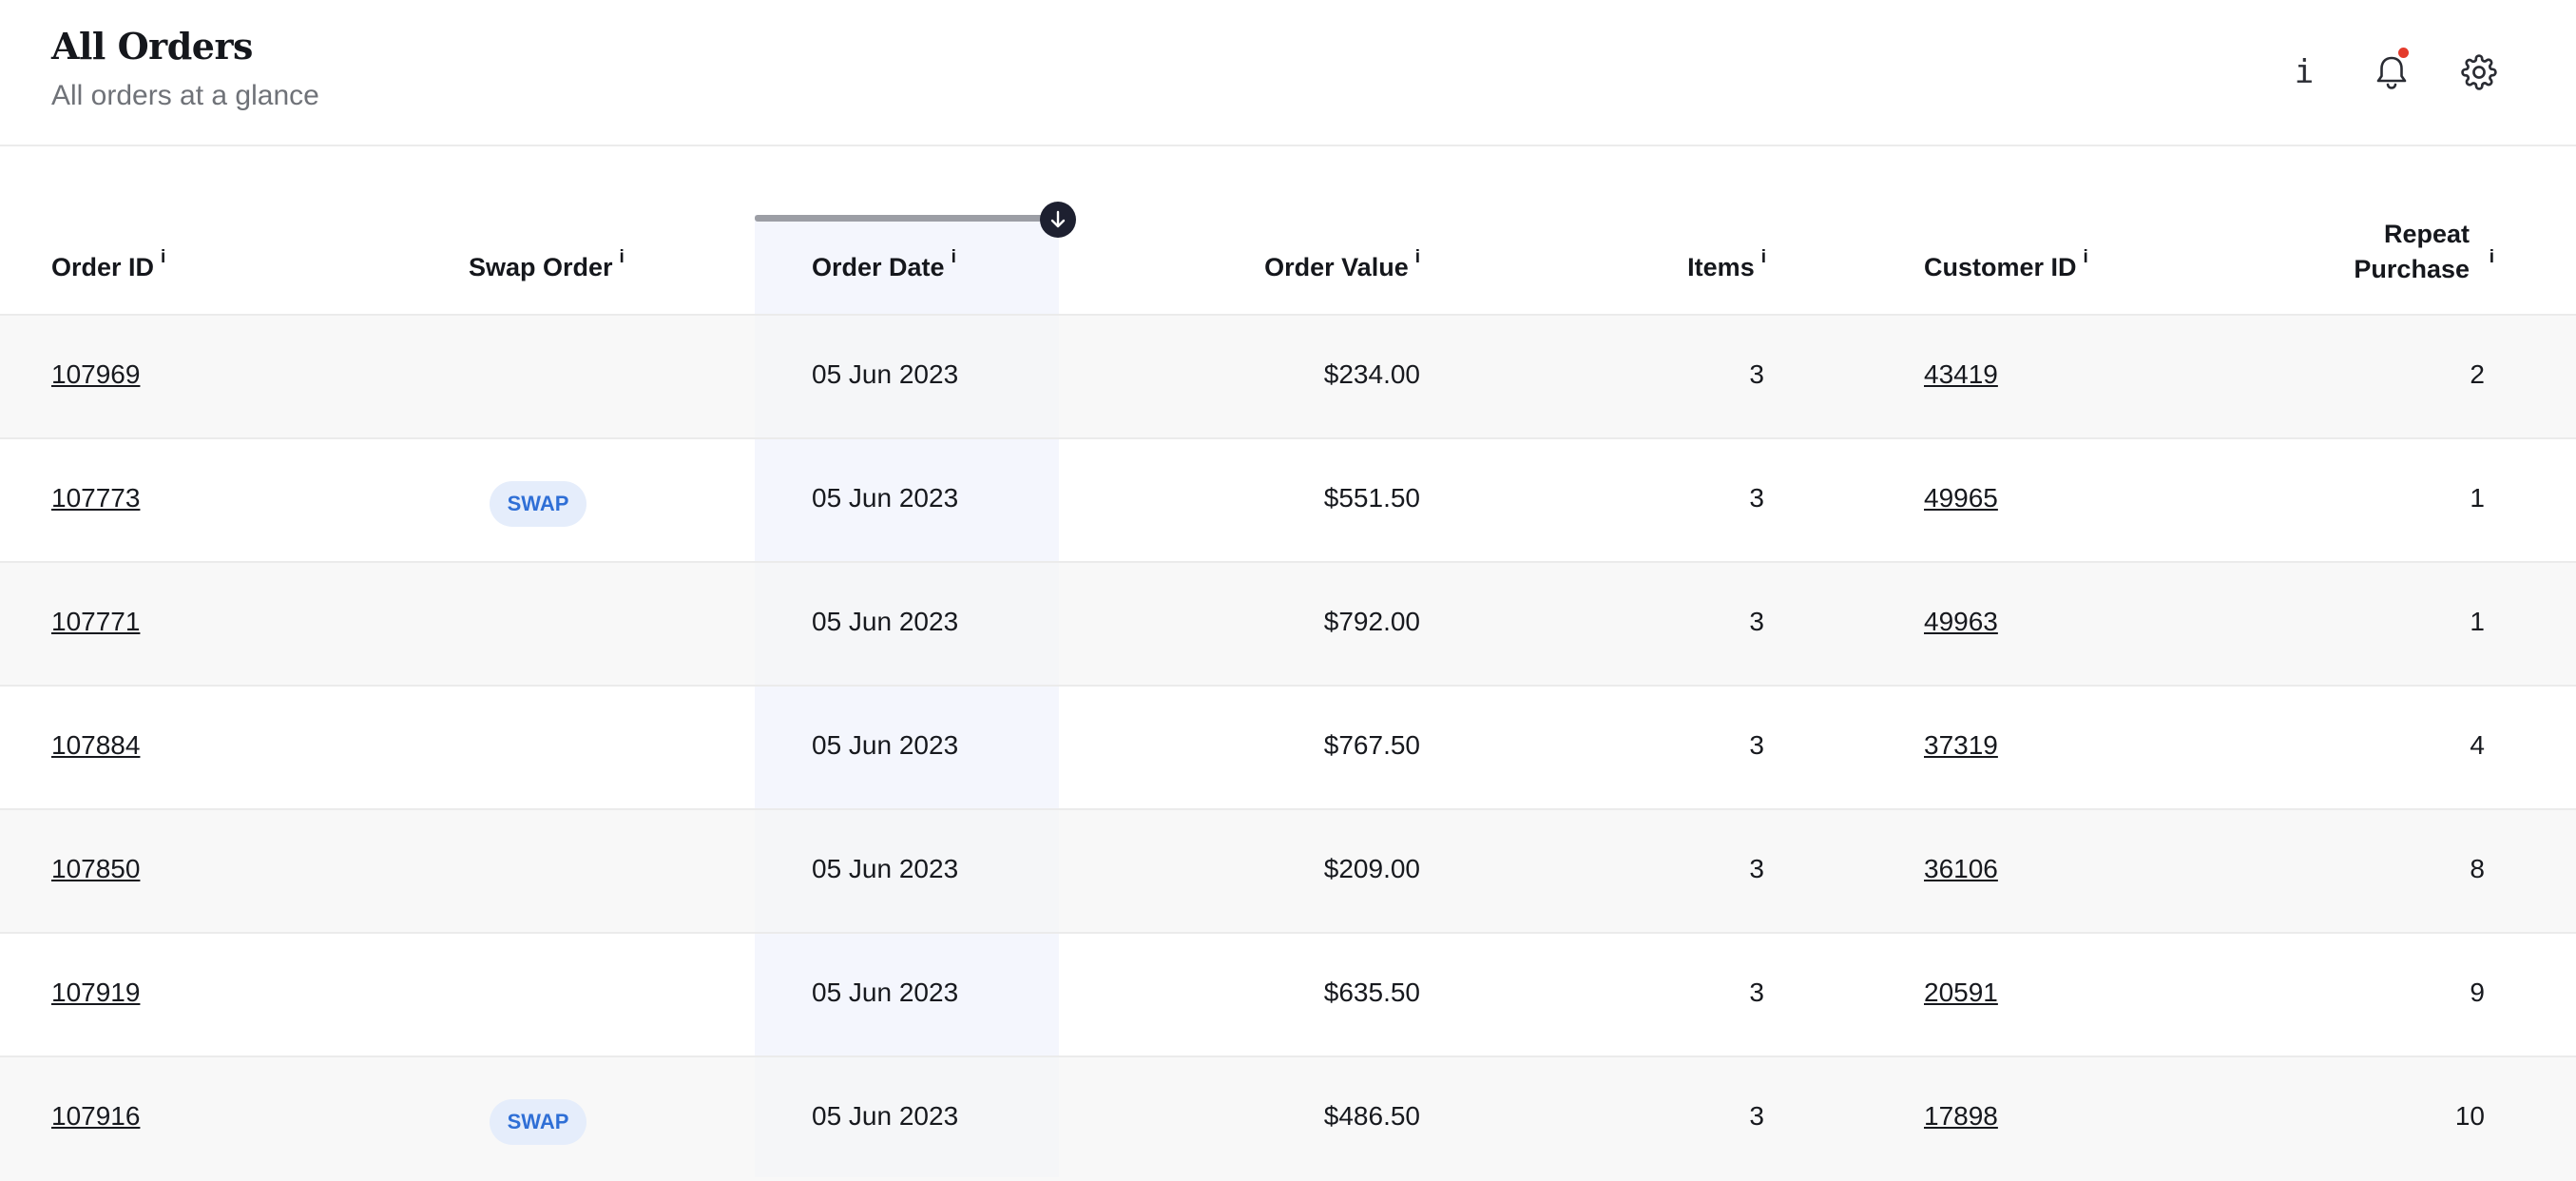 The height and width of the screenshot is (1181, 2576). I want to click on notification-dot, so click(2403, 53).